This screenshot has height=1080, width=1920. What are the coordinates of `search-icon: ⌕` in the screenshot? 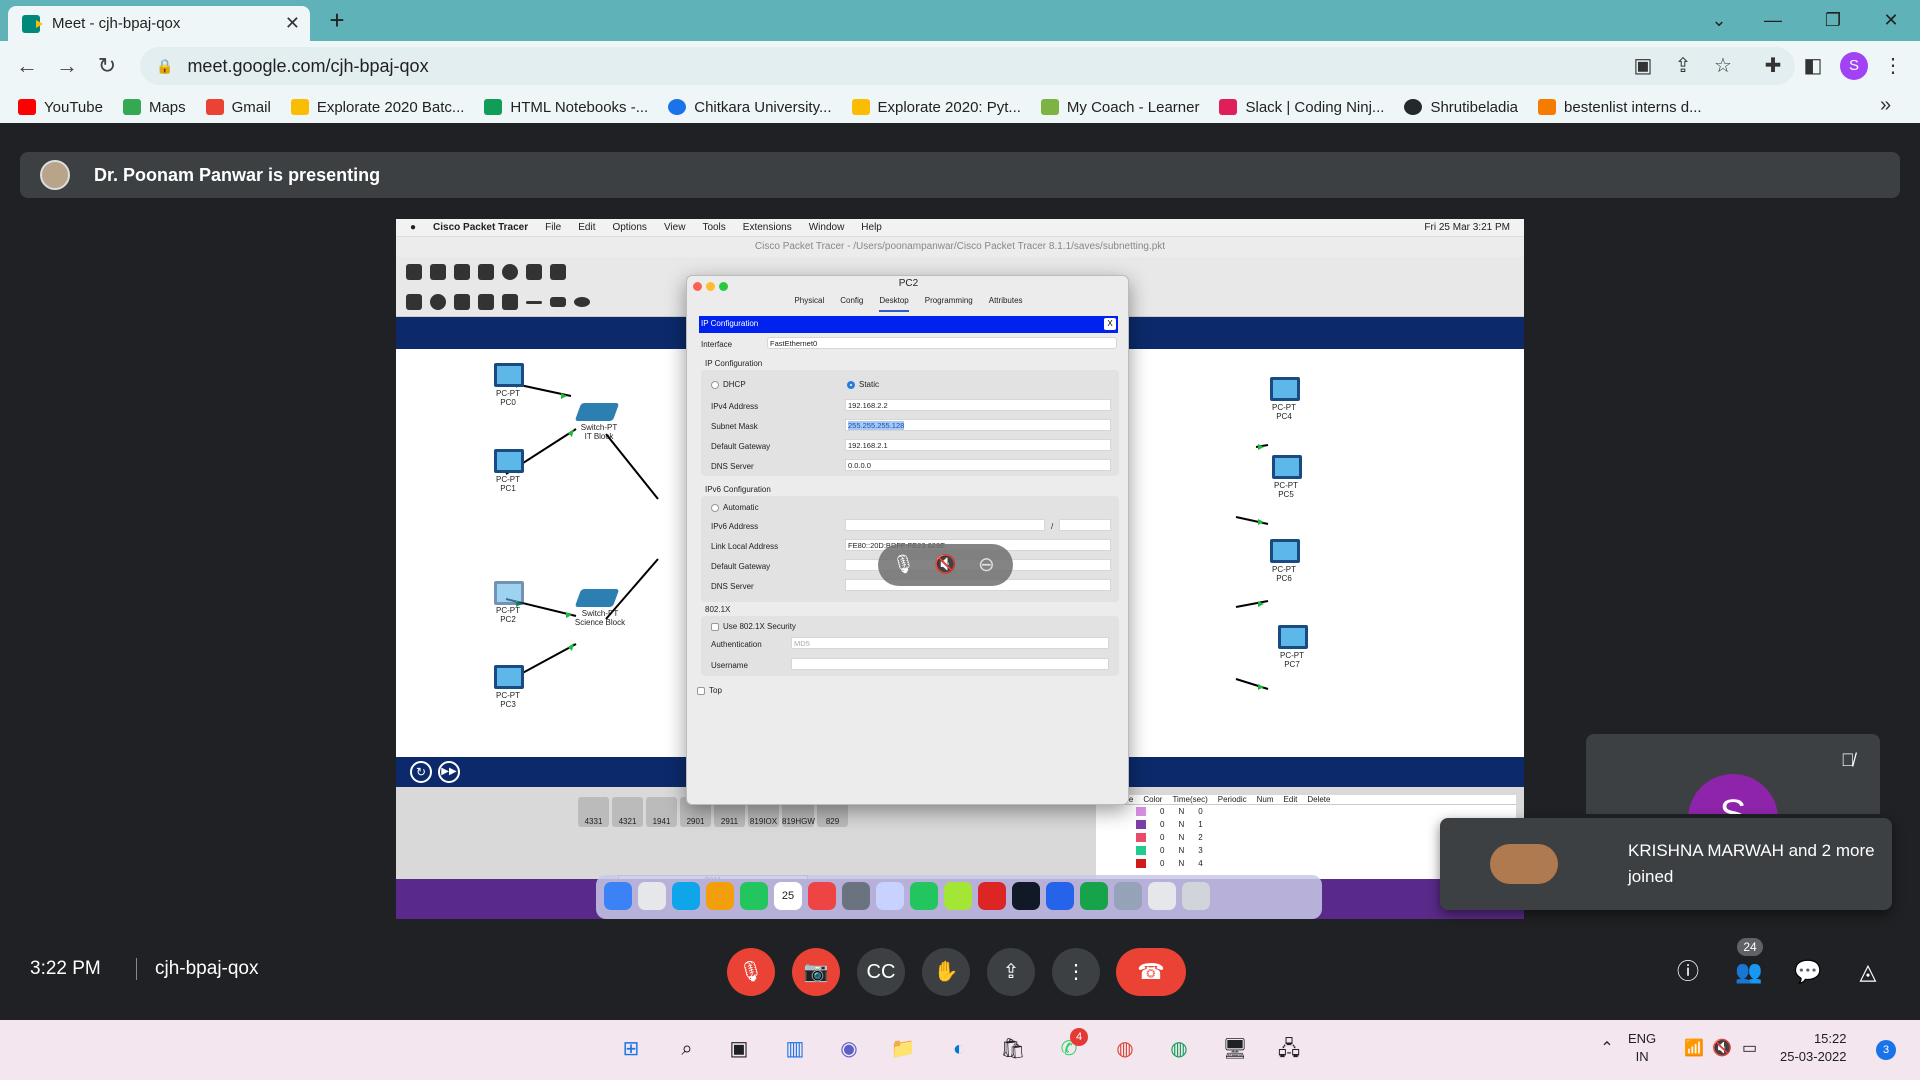 It's located at (687, 1049).